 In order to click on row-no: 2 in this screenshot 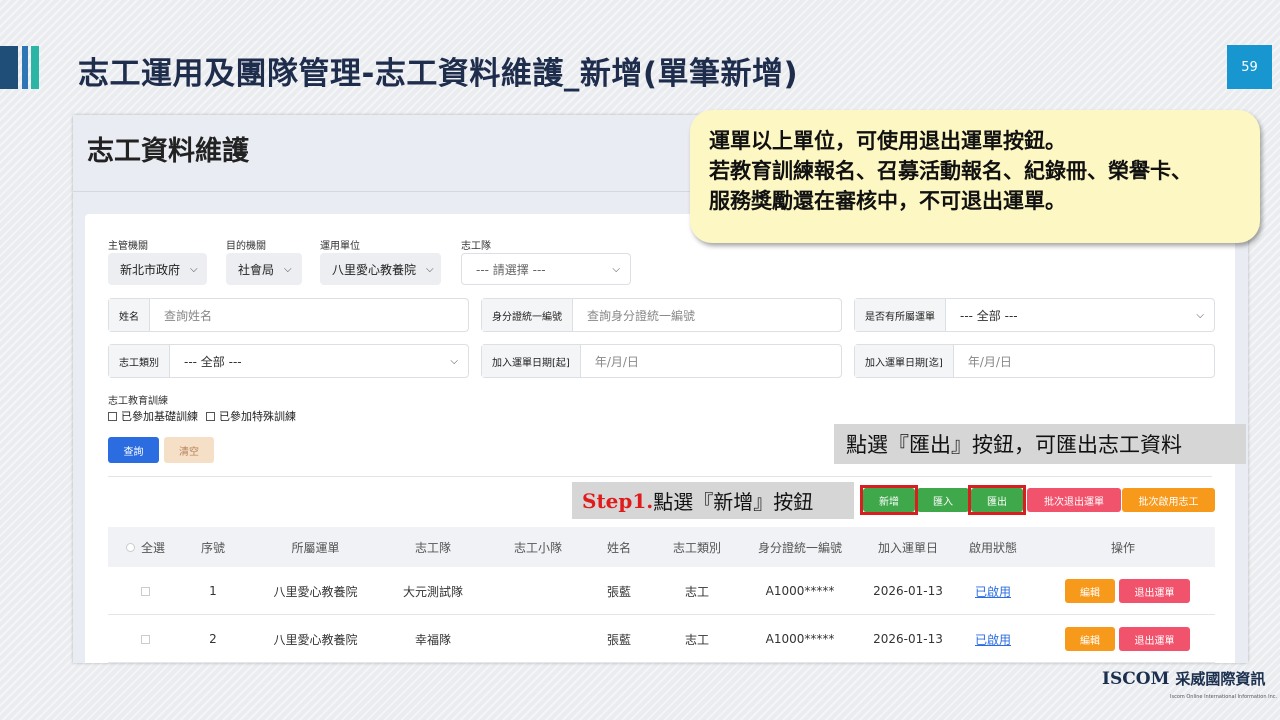, I will do `click(213, 639)`.